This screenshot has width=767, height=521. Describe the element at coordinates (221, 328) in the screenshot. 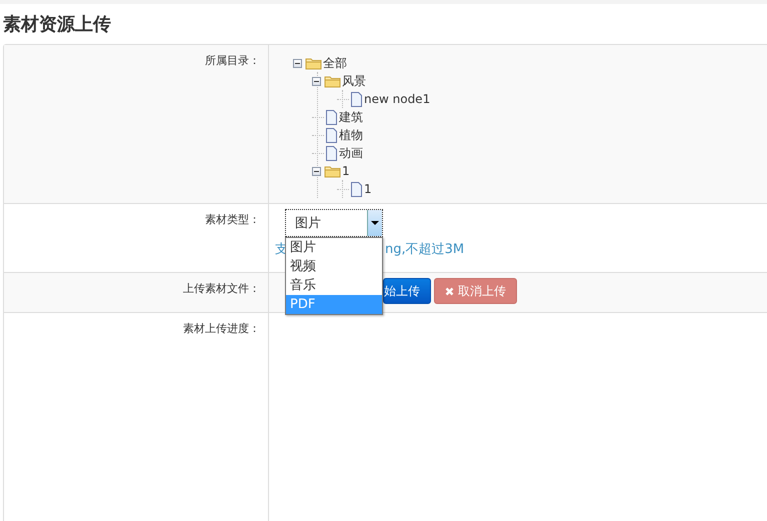

I see `field-label: 素材上传进度：` at that location.